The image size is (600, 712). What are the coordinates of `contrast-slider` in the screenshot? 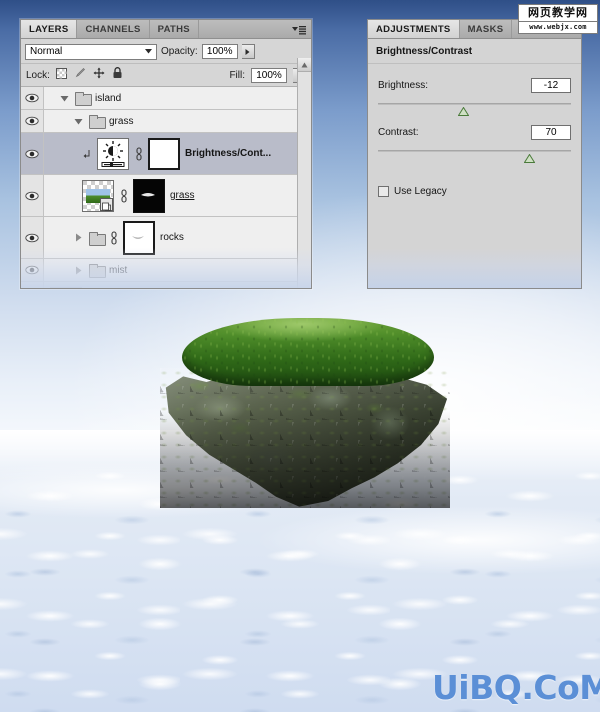 It's located at (474, 154).